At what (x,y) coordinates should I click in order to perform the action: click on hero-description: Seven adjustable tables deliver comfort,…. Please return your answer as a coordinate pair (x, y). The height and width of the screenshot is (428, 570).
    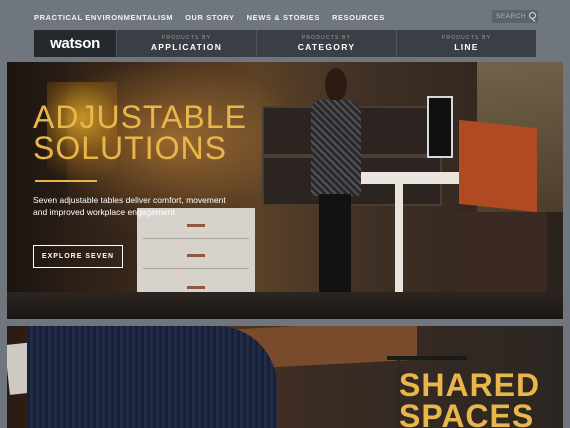
    Looking at the image, I should click on (129, 206).